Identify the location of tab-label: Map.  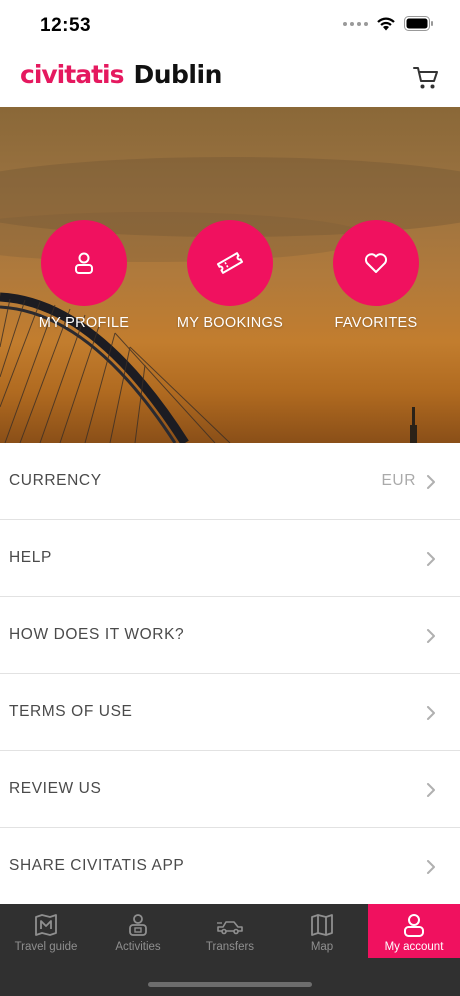
(322, 947).